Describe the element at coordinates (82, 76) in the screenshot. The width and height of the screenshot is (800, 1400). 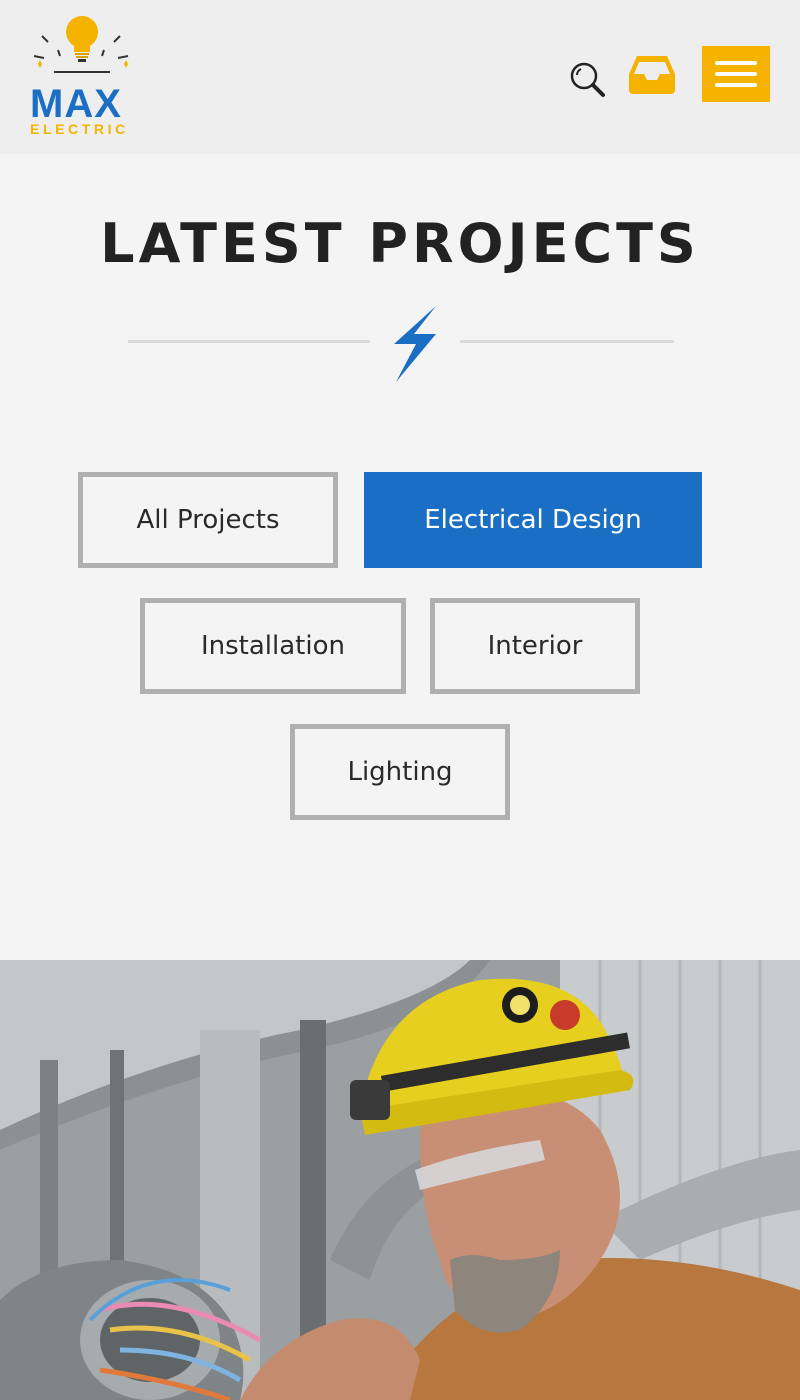
I see `site-logo: MAX ELECTRIC` at that location.